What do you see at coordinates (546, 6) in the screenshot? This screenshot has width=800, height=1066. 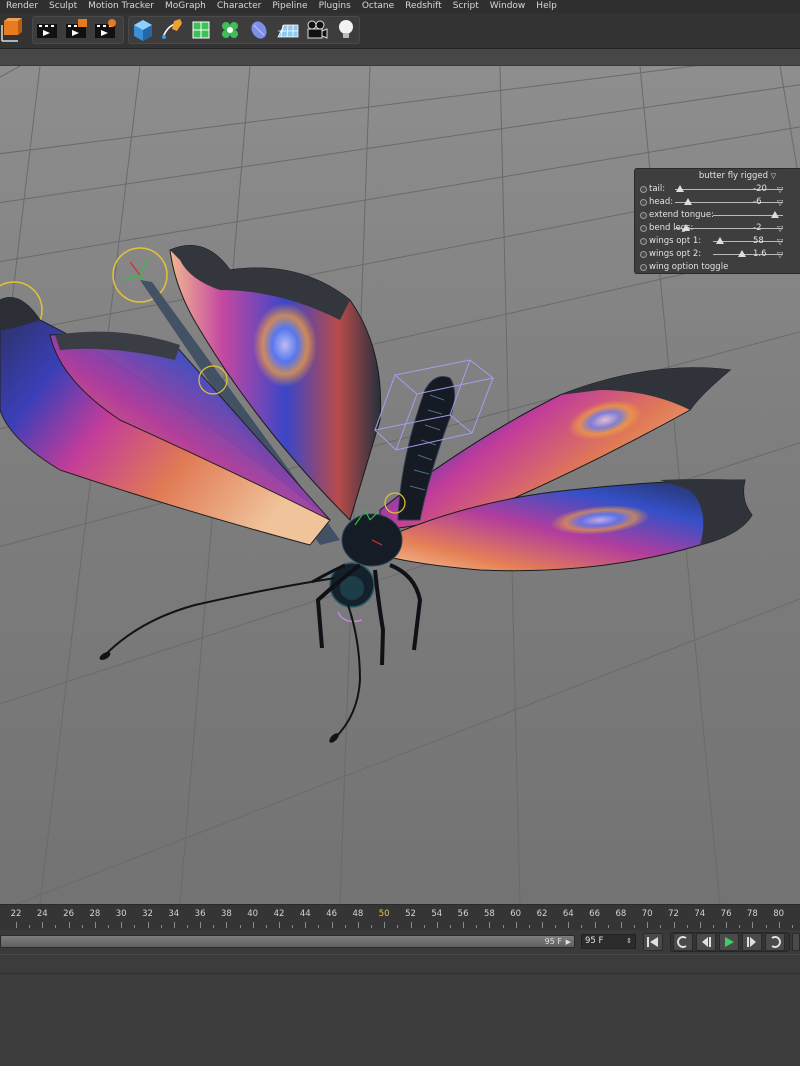 I see `menu-item-help: Help` at bounding box center [546, 6].